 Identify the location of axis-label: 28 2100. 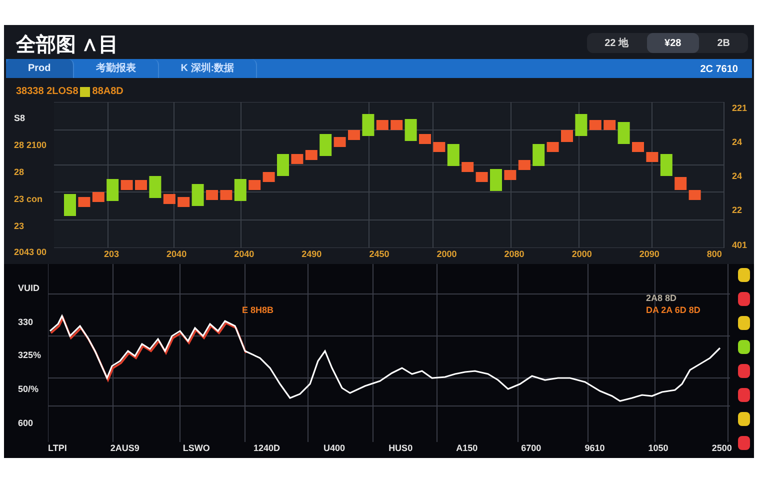
(31, 145).